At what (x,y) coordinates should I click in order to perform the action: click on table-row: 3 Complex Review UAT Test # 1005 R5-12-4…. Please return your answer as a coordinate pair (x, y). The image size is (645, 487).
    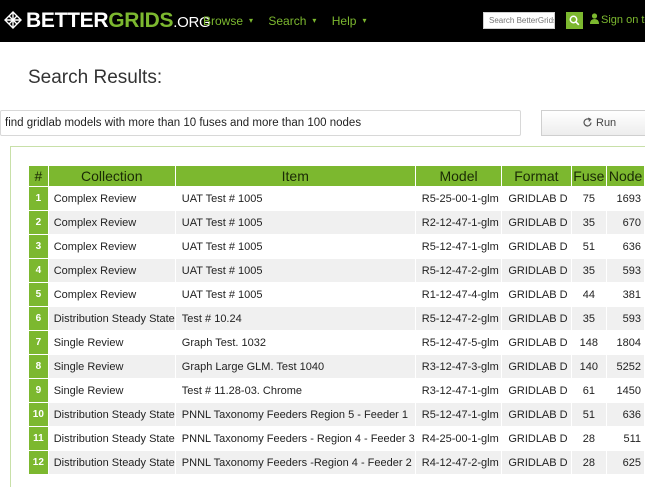
    Looking at the image, I should click on (336, 246).